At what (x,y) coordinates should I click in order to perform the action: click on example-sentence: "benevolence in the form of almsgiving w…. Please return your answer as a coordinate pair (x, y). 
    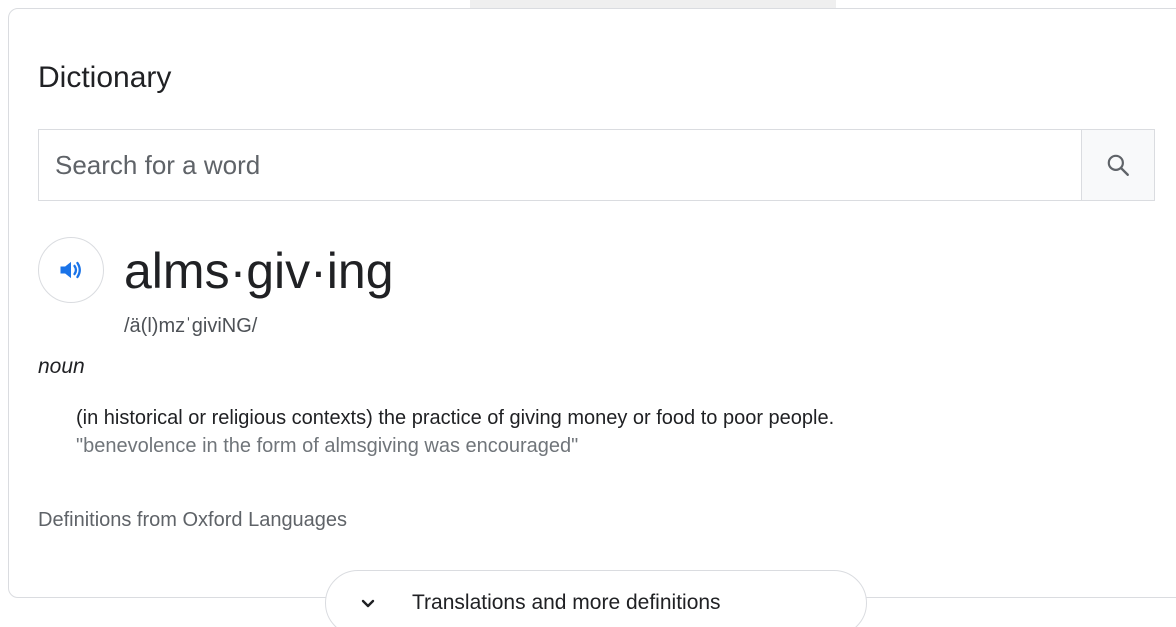
    Looking at the image, I should click on (327, 446).